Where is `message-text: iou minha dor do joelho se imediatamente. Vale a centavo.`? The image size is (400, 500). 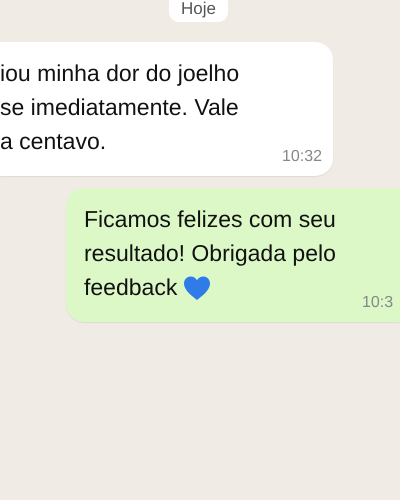
message-text: iou minha dor do joelho se imediatamente. Vale a centavo. is located at coordinates (120, 107).